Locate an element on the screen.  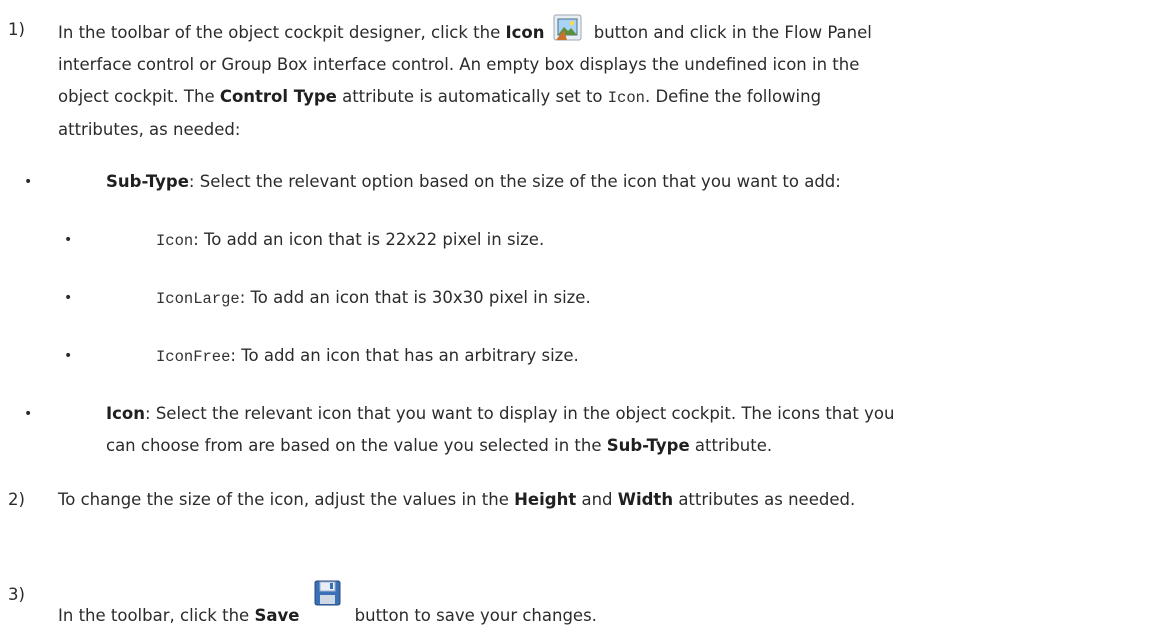
step-number: 1) is located at coordinates (16, 29).